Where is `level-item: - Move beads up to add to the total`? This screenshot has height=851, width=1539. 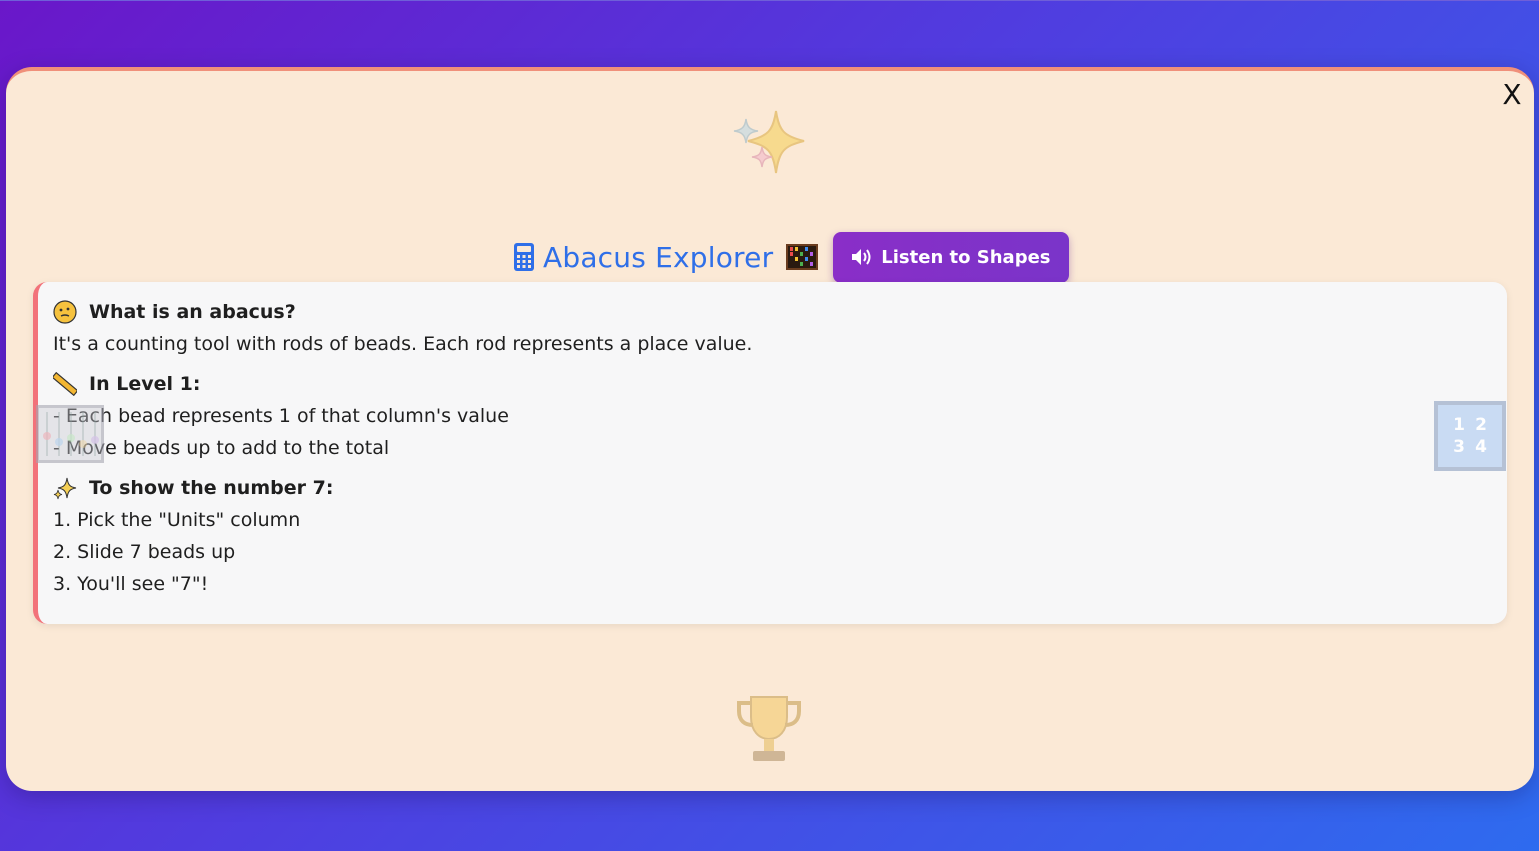
level-item: - Move beads up to add to the total is located at coordinates (221, 448).